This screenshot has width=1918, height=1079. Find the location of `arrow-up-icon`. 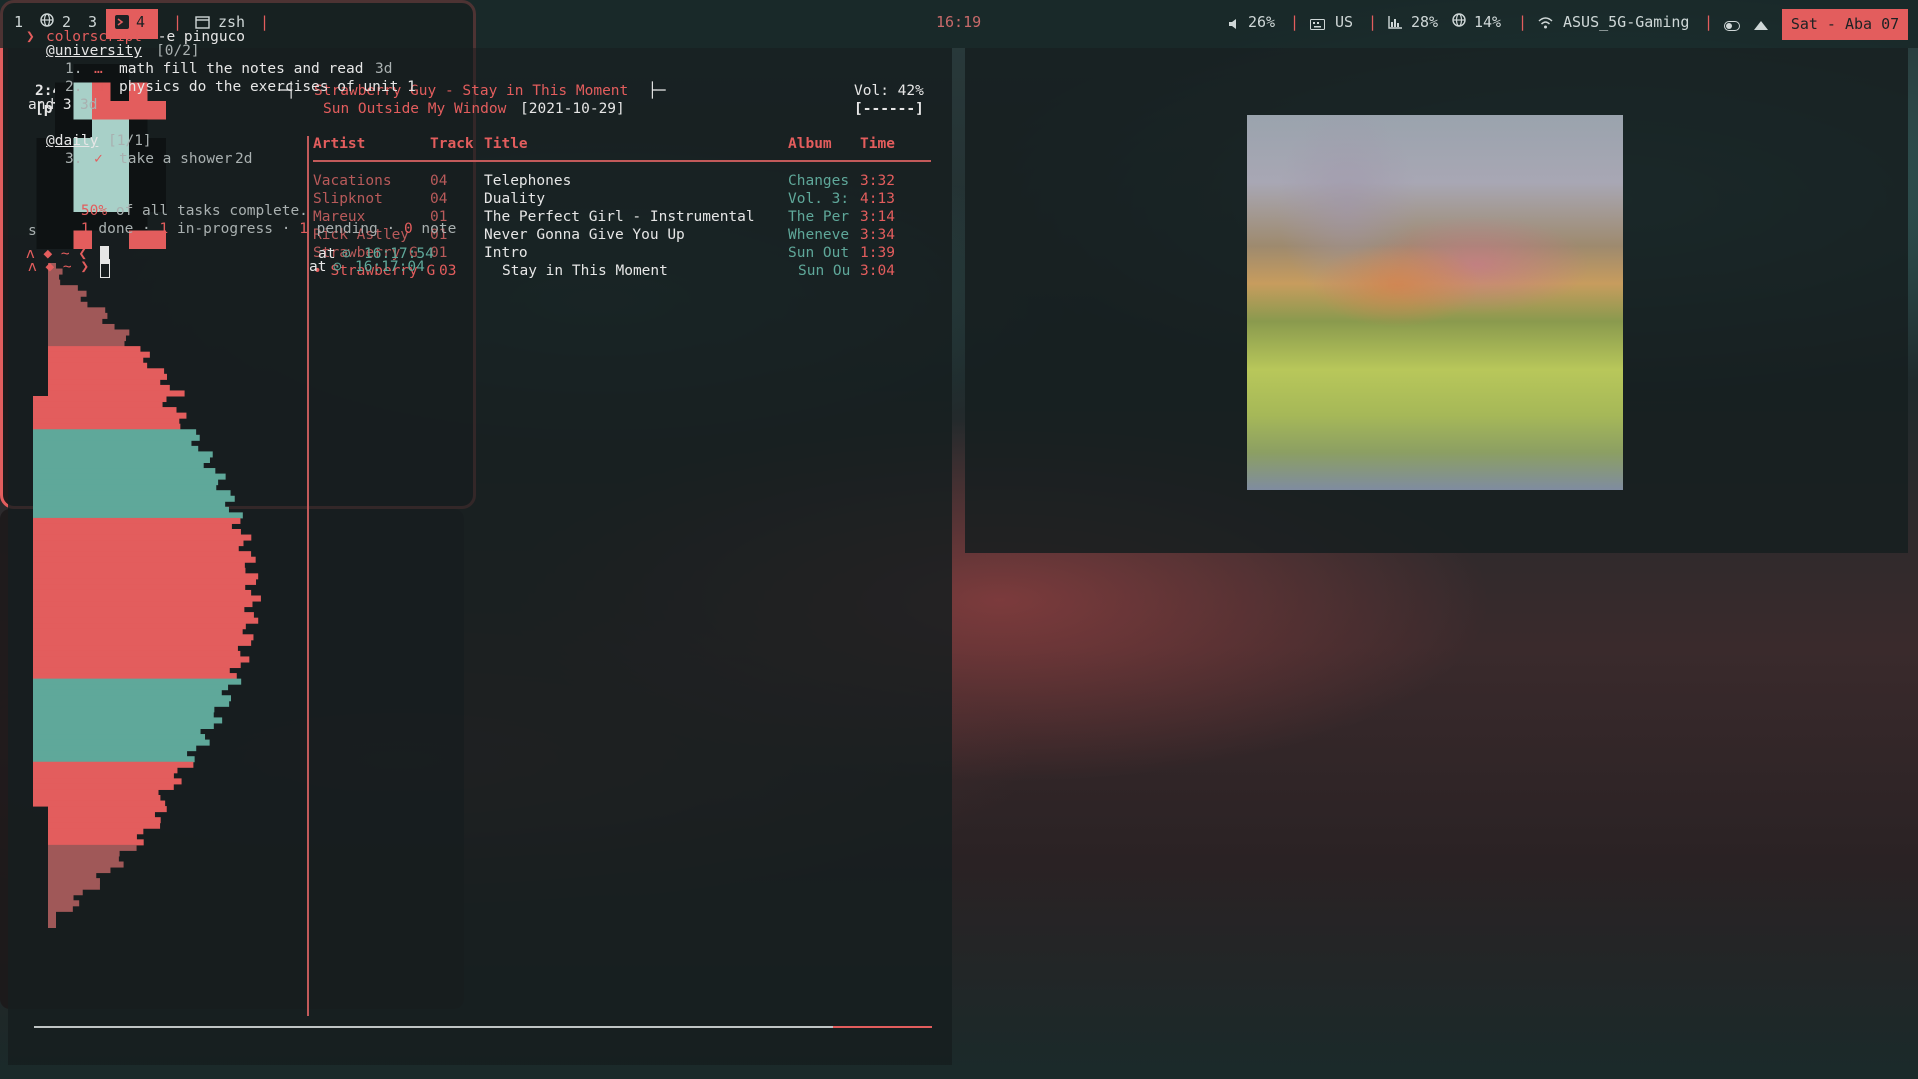

arrow-up-icon is located at coordinates (1761, 25).